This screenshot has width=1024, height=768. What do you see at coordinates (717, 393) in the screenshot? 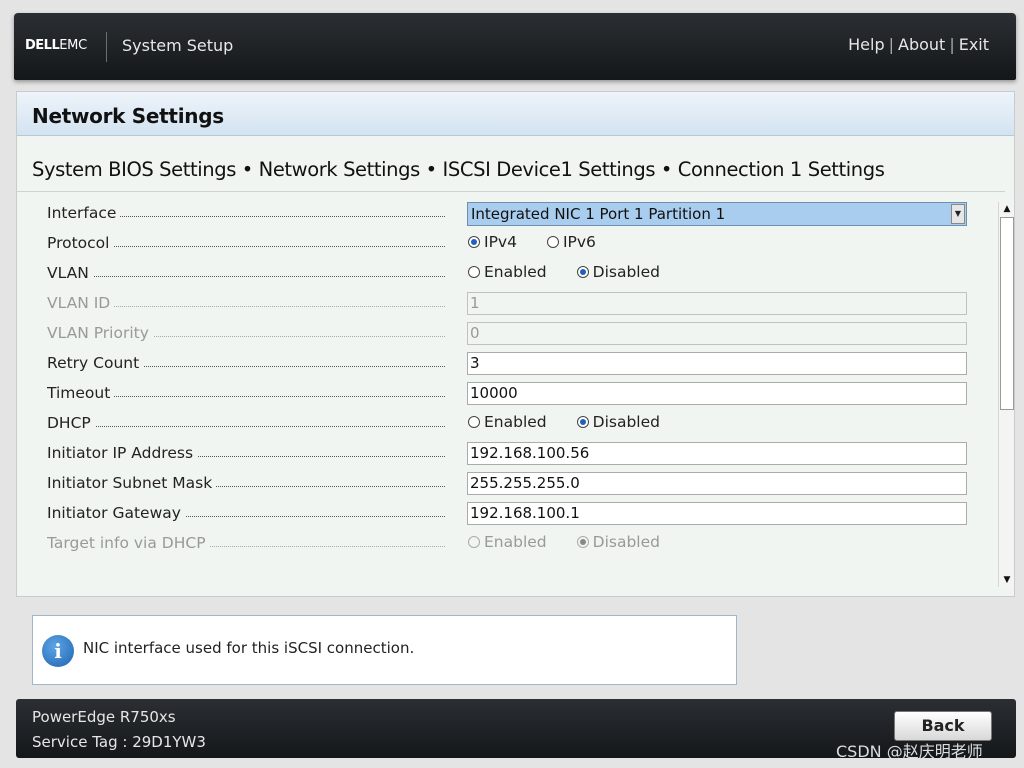
I see `timeout-field: 10000` at bounding box center [717, 393].